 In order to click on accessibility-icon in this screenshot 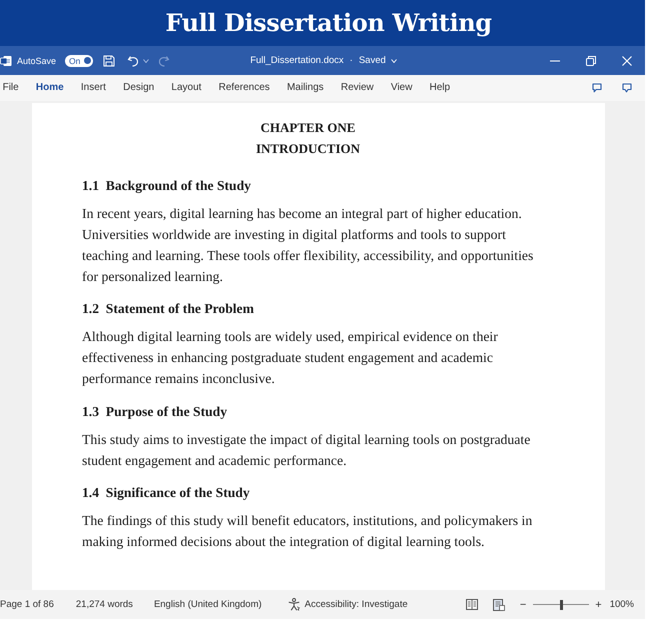, I will do `click(294, 604)`.